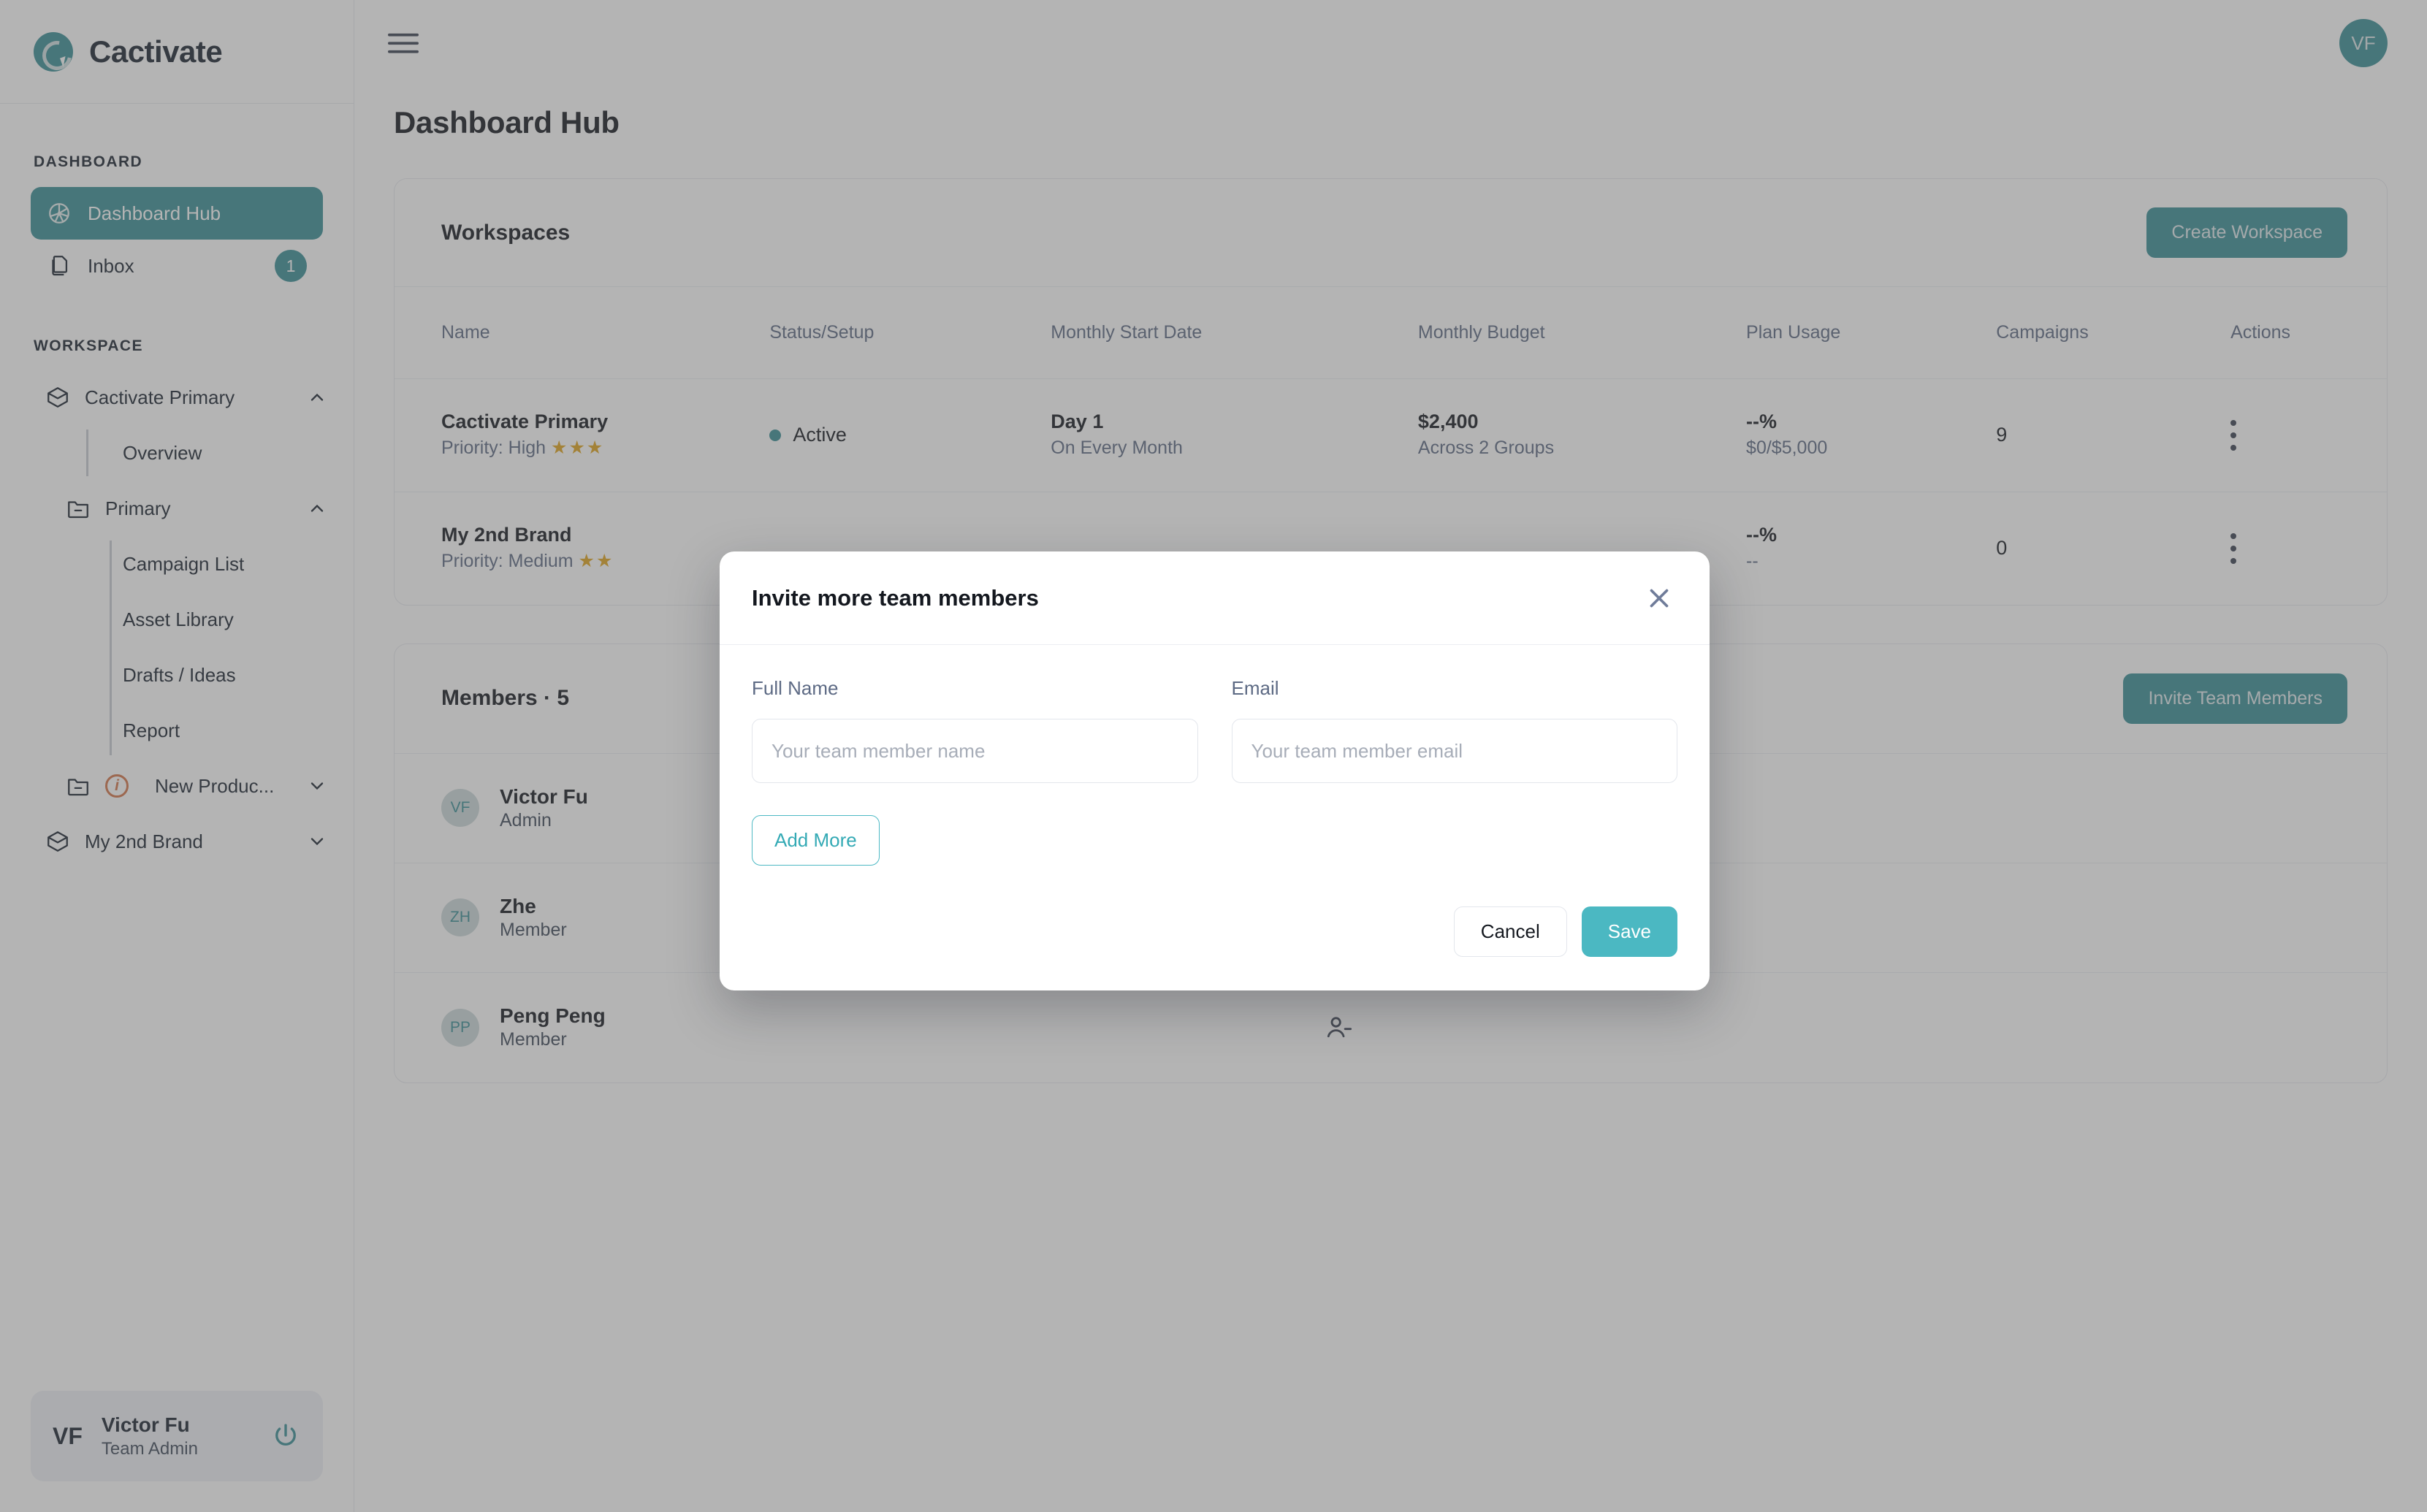  Describe the element at coordinates (1629, 931) in the screenshot. I see `save-button: Save` at that location.